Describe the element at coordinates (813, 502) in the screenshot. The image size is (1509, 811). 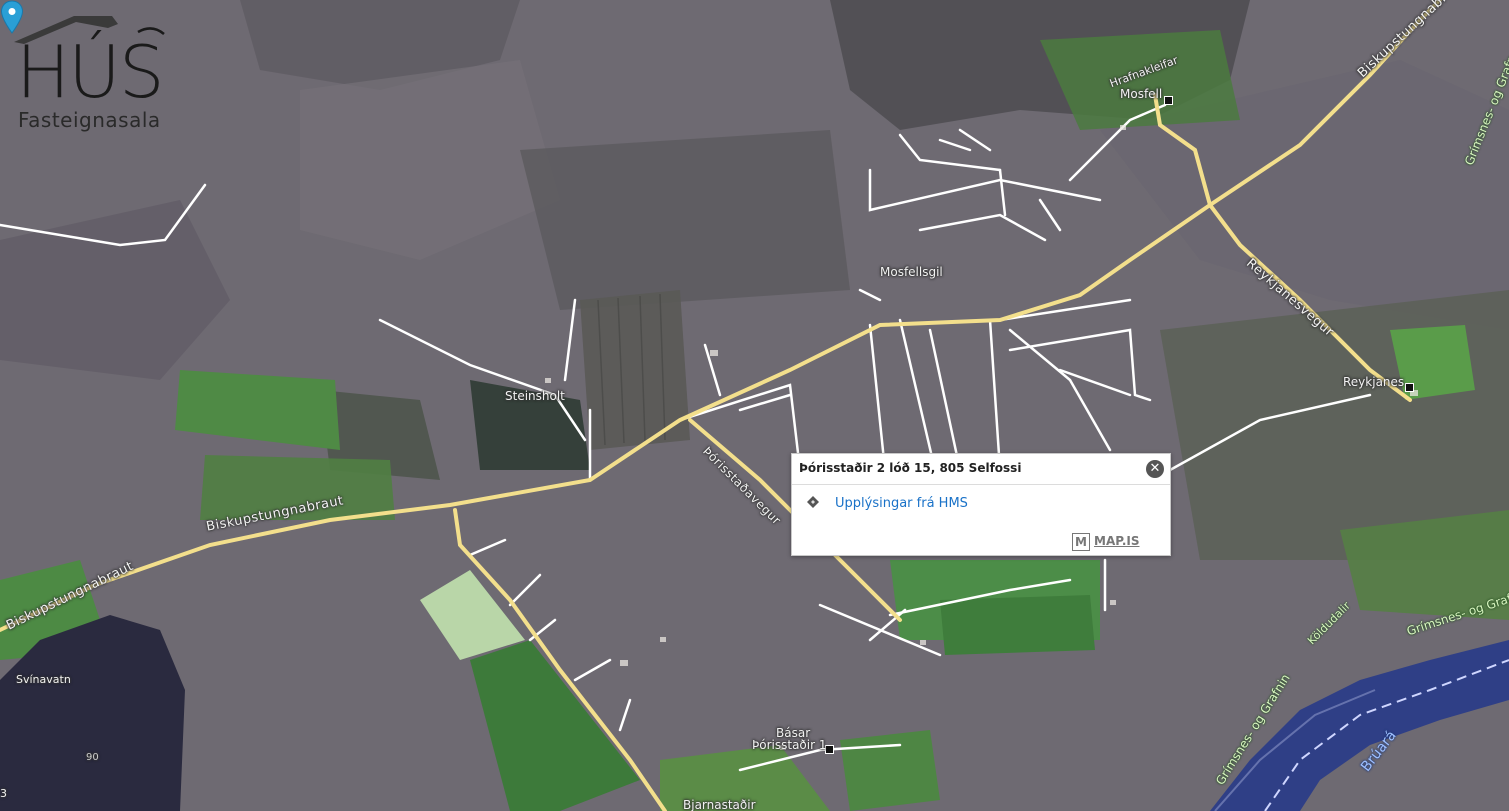
I see `hms-icon` at that location.